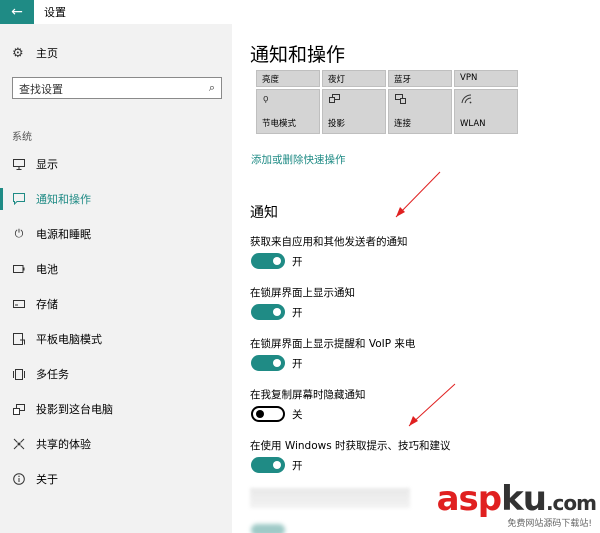  What do you see at coordinates (35, 53) in the screenshot?
I see `sidebar-home: ⚙ 主页` at bounding box center [35, 53].